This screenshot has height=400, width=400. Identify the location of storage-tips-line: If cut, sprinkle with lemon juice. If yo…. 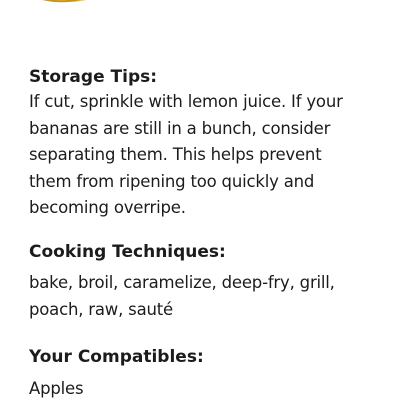
(186, 101).